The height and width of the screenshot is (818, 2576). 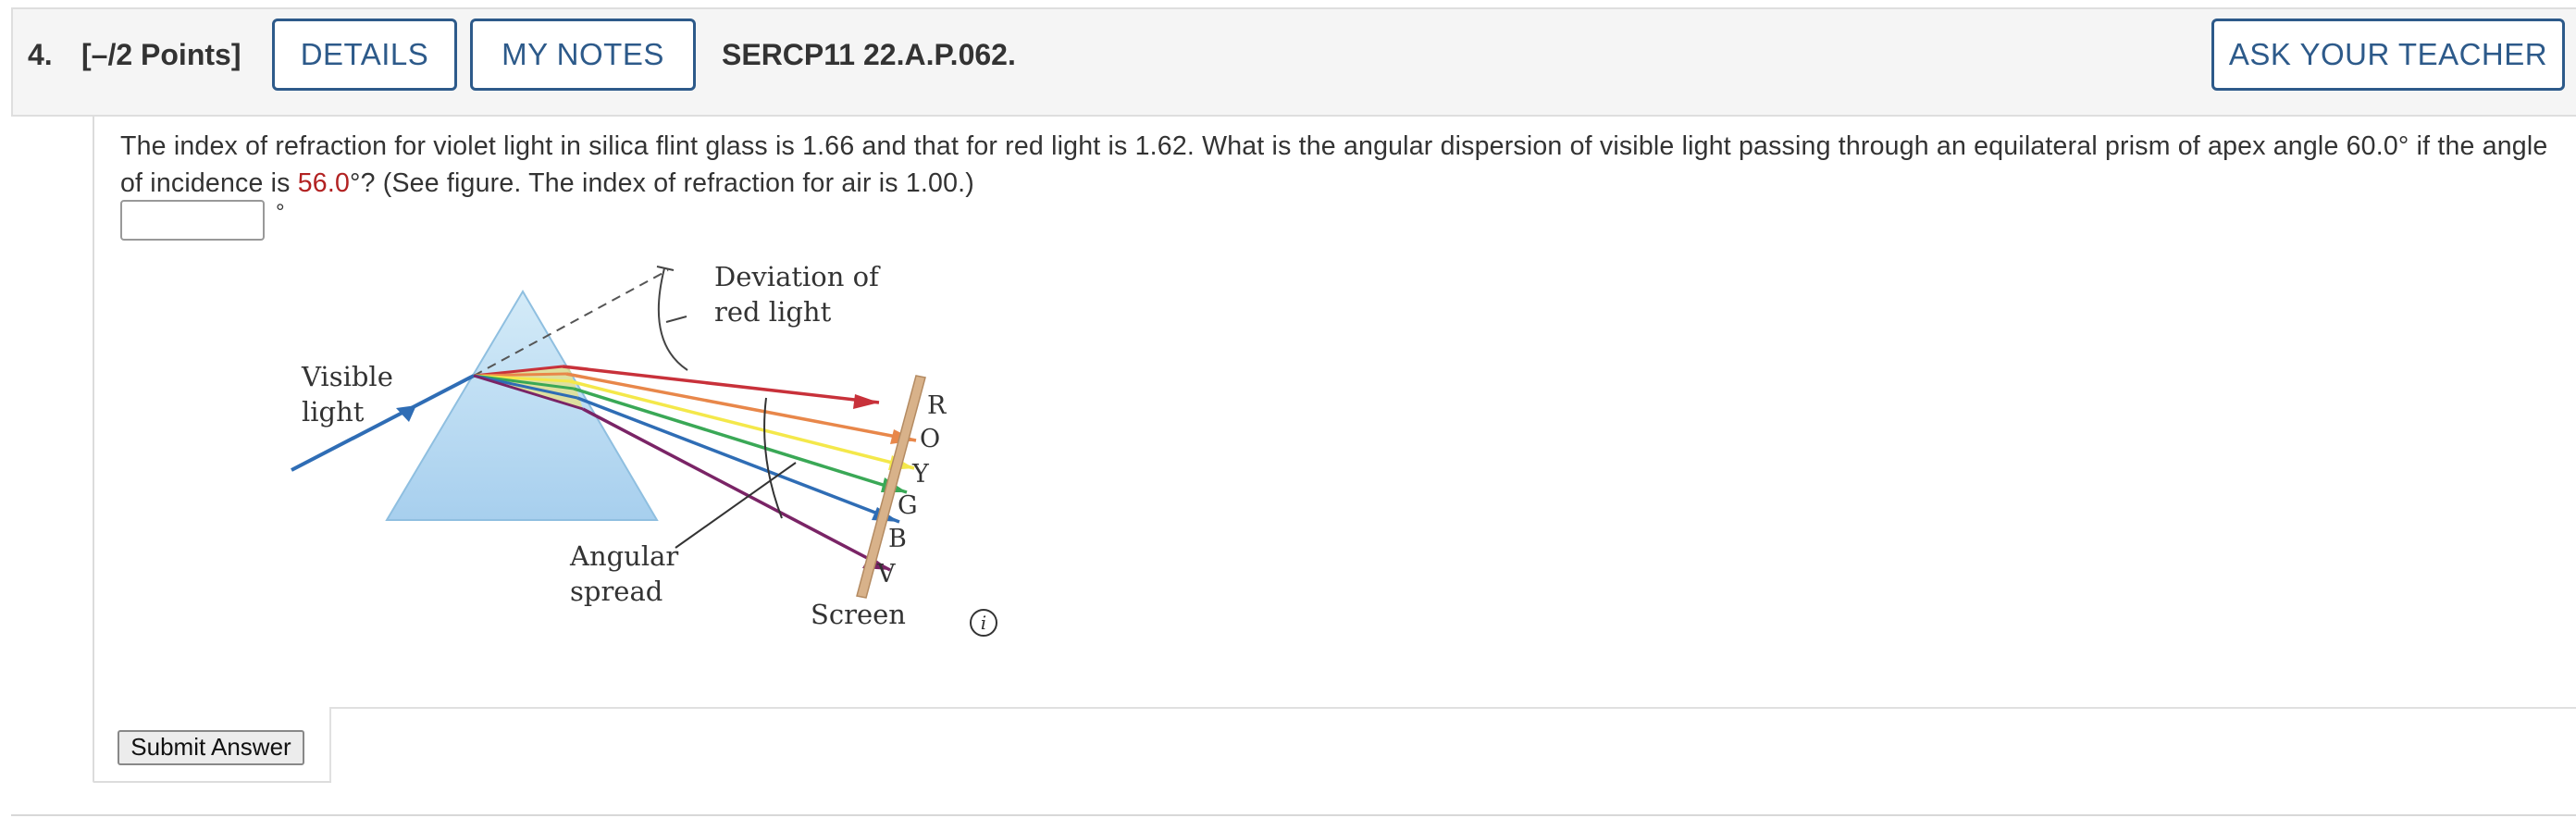 I want to click on prism-shape, so click(x=522, y=406).